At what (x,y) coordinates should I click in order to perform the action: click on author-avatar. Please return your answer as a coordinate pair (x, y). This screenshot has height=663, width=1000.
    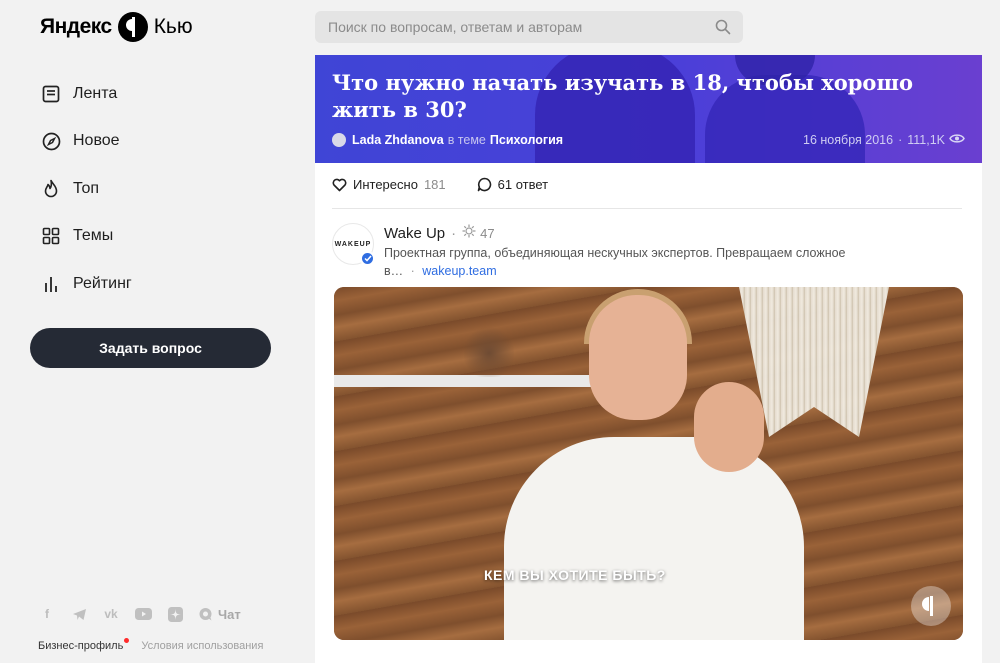
    Looking at the image, I should click on (339, 140).